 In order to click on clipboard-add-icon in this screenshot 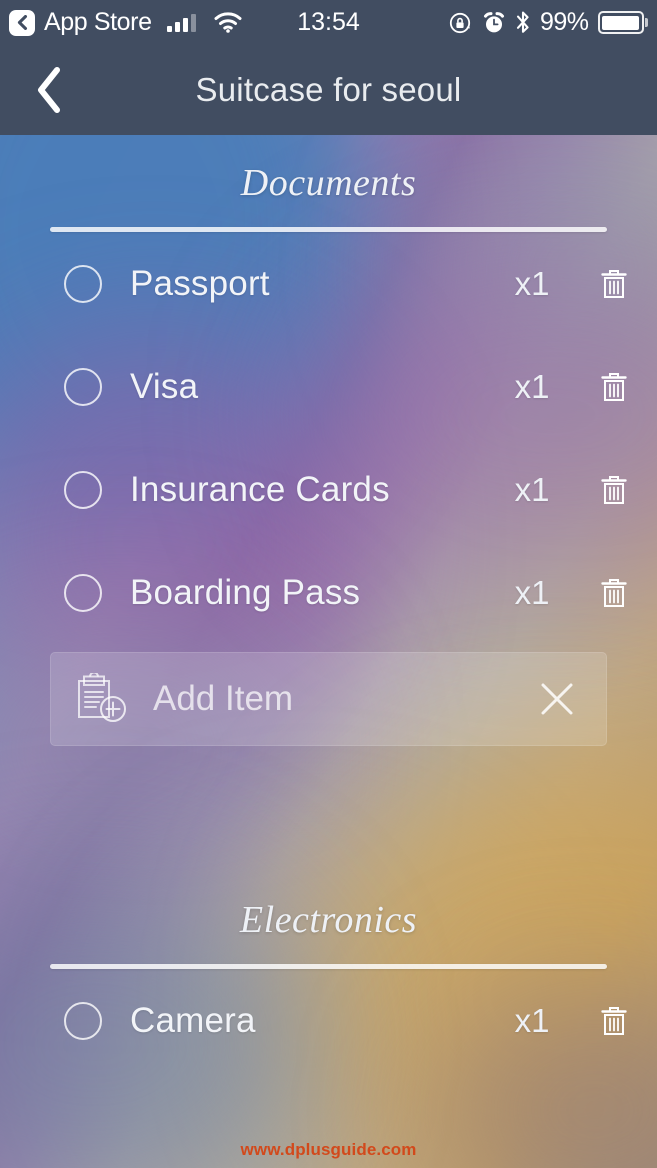, I will do `click(108, 699)`.